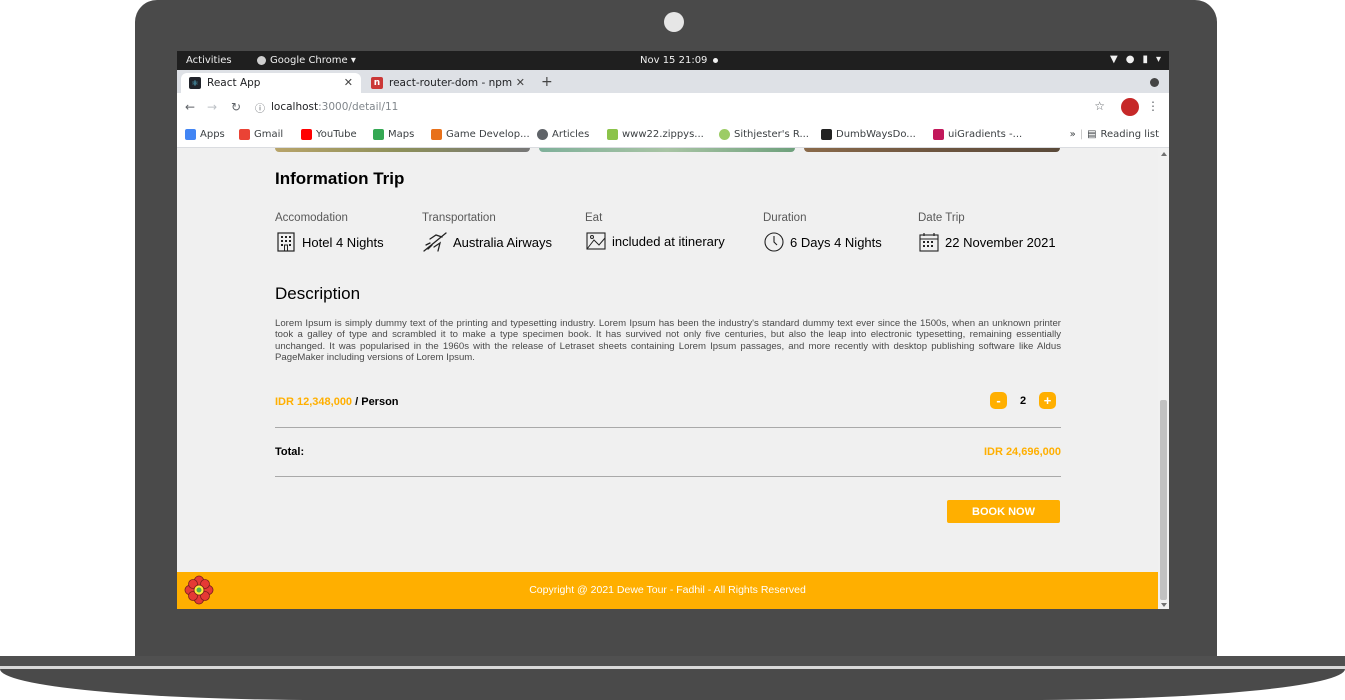  I want to click on app-menu: Google Chrome ▾, so click(306, 60).